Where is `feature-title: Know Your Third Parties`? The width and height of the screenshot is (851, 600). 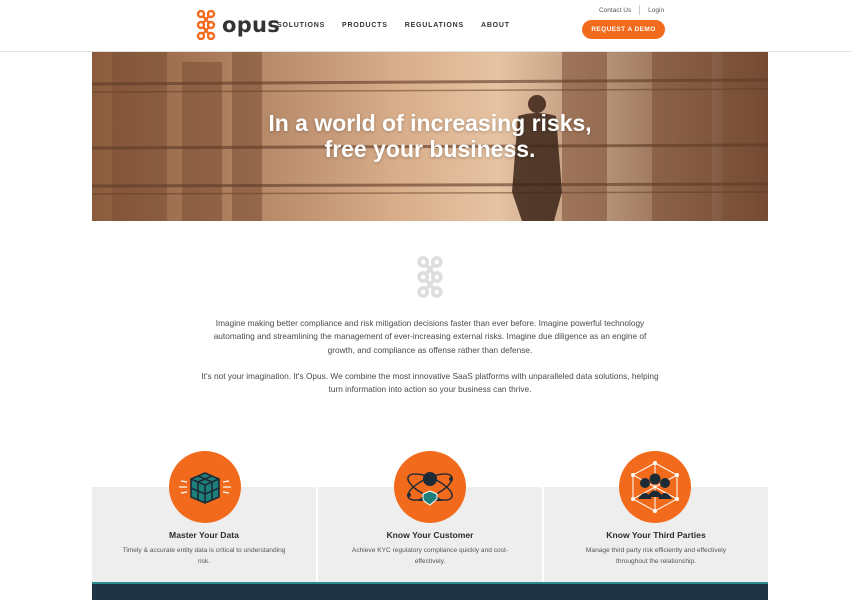
feature-title: Know Your Third Parties is located at coordinates (656, 535).